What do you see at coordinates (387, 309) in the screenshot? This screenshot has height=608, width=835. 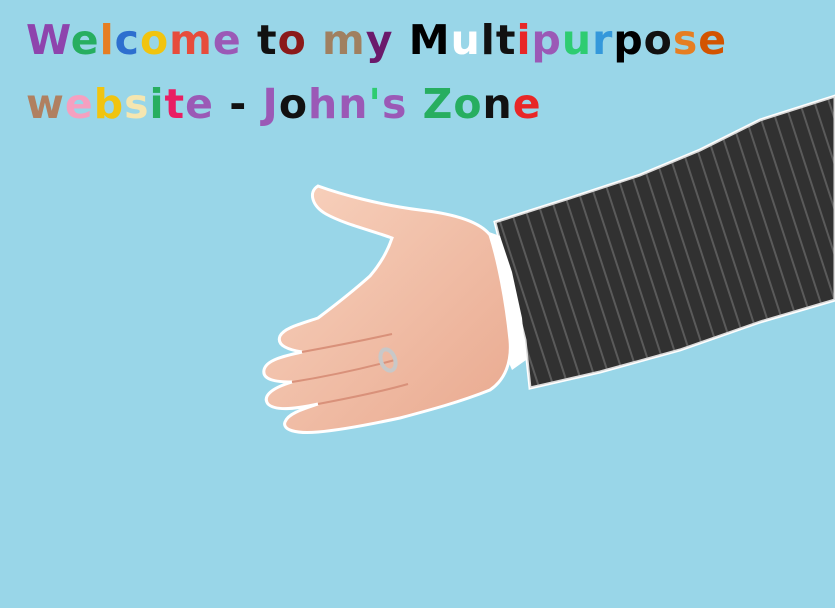 I see `hand` at bounding box center [387, 309].